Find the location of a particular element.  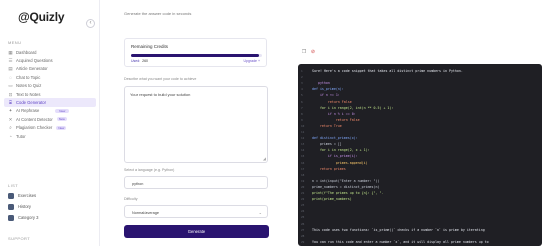

line-number: 25 is located at coordinates (303, 217).